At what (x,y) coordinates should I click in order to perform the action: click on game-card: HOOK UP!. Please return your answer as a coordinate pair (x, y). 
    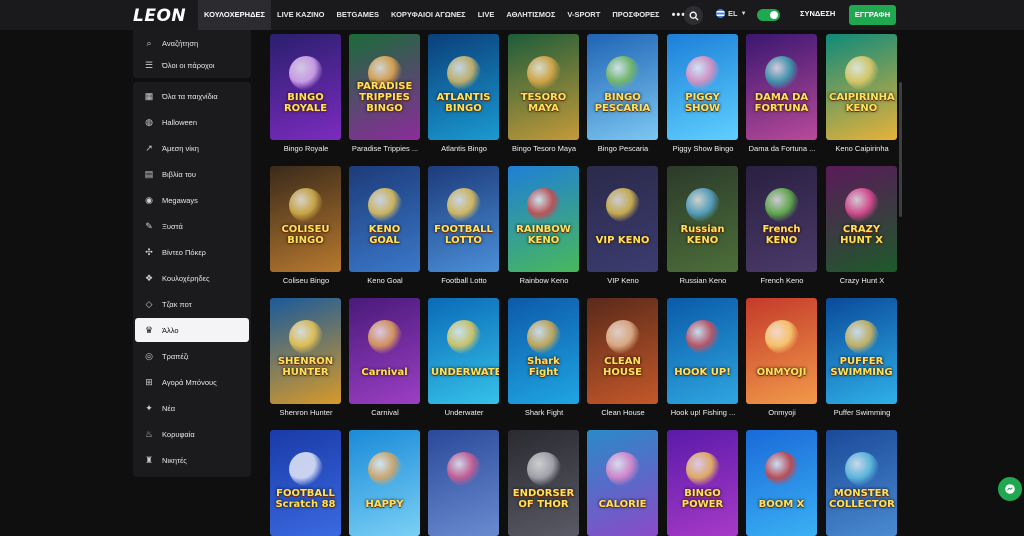
    Looking at the image, I should click on (702, 351).